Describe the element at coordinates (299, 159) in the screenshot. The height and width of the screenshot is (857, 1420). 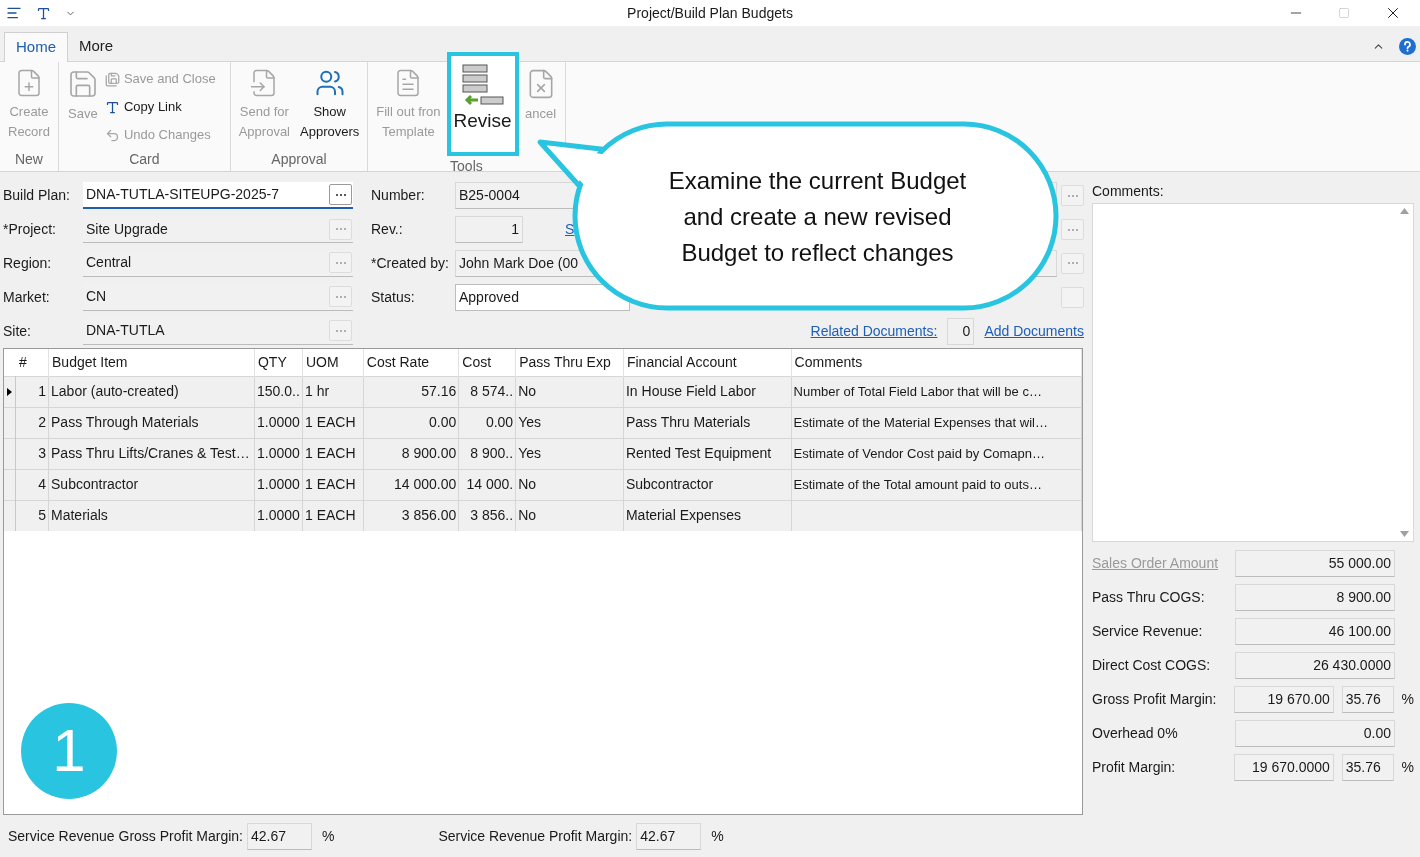
I see `ribbon-group-label: Approval` at that location.